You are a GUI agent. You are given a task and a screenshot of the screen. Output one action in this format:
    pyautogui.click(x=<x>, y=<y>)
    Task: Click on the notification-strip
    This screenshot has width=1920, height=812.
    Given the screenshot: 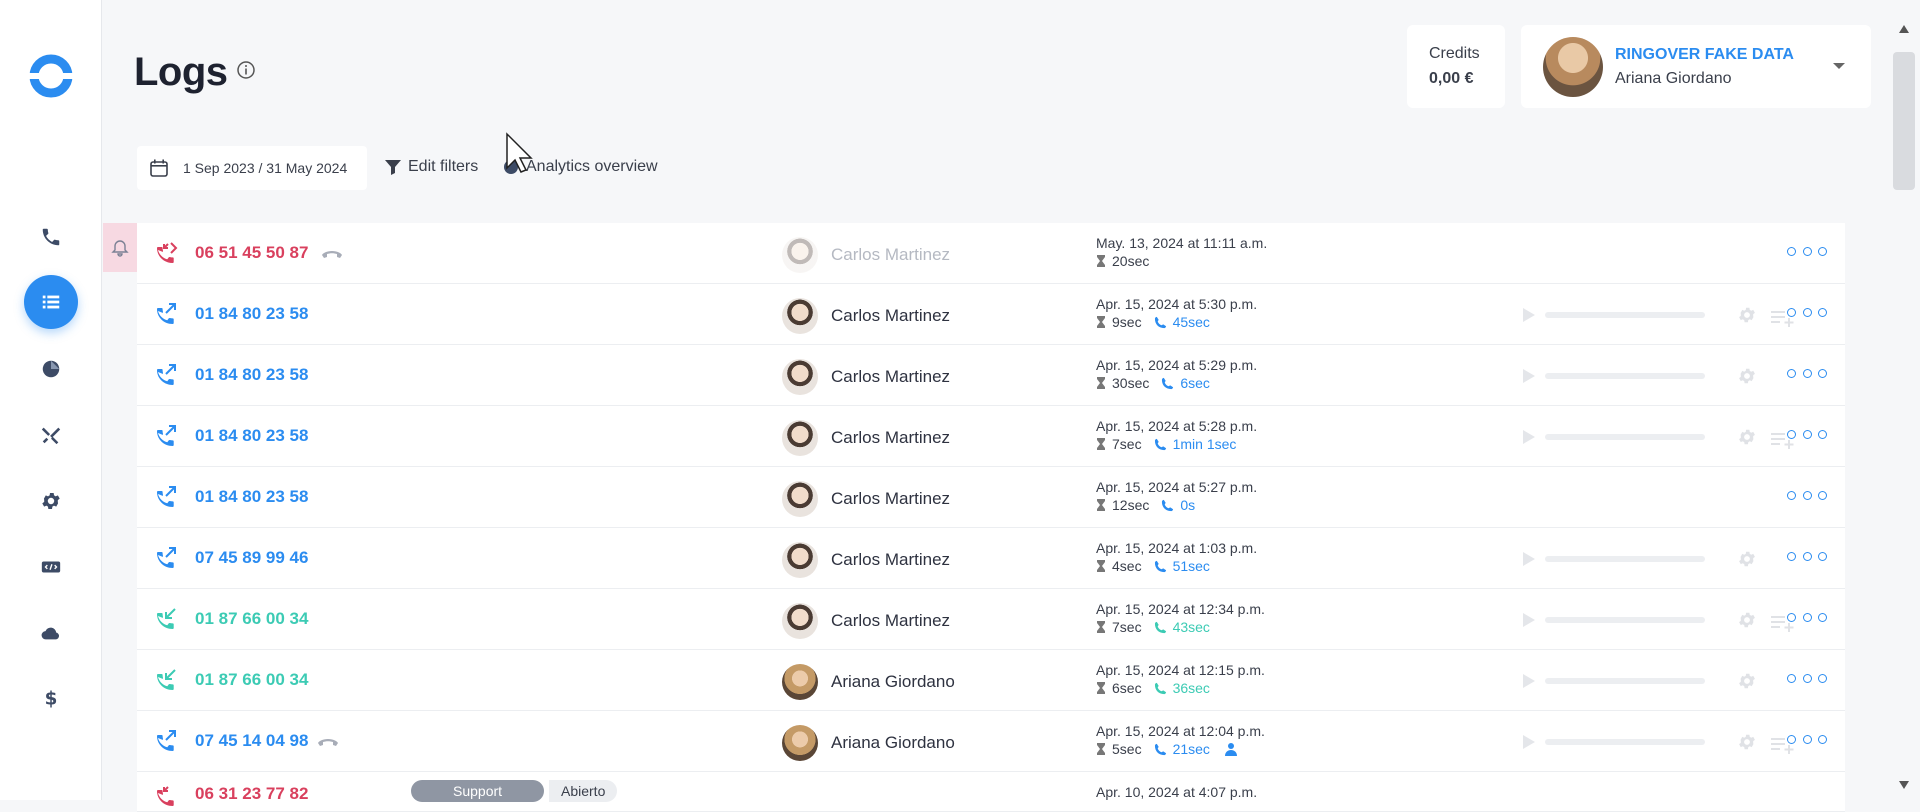 What is the action you would take?
    pyautogui.click(x=120, y=247)
    